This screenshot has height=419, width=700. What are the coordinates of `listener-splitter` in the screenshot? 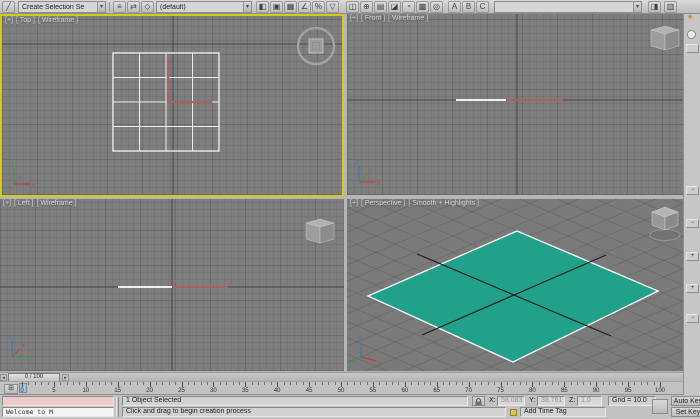 It's located at (117, 407).